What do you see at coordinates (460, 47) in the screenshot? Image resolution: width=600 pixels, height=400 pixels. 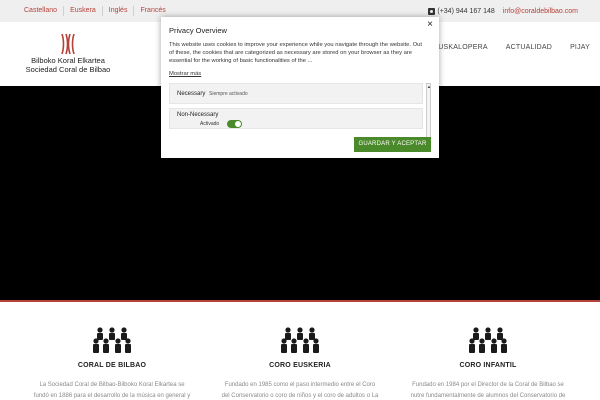 I see `nav-item-euskalopera: EUSKALOPERA` at bounding box center [460, 47].